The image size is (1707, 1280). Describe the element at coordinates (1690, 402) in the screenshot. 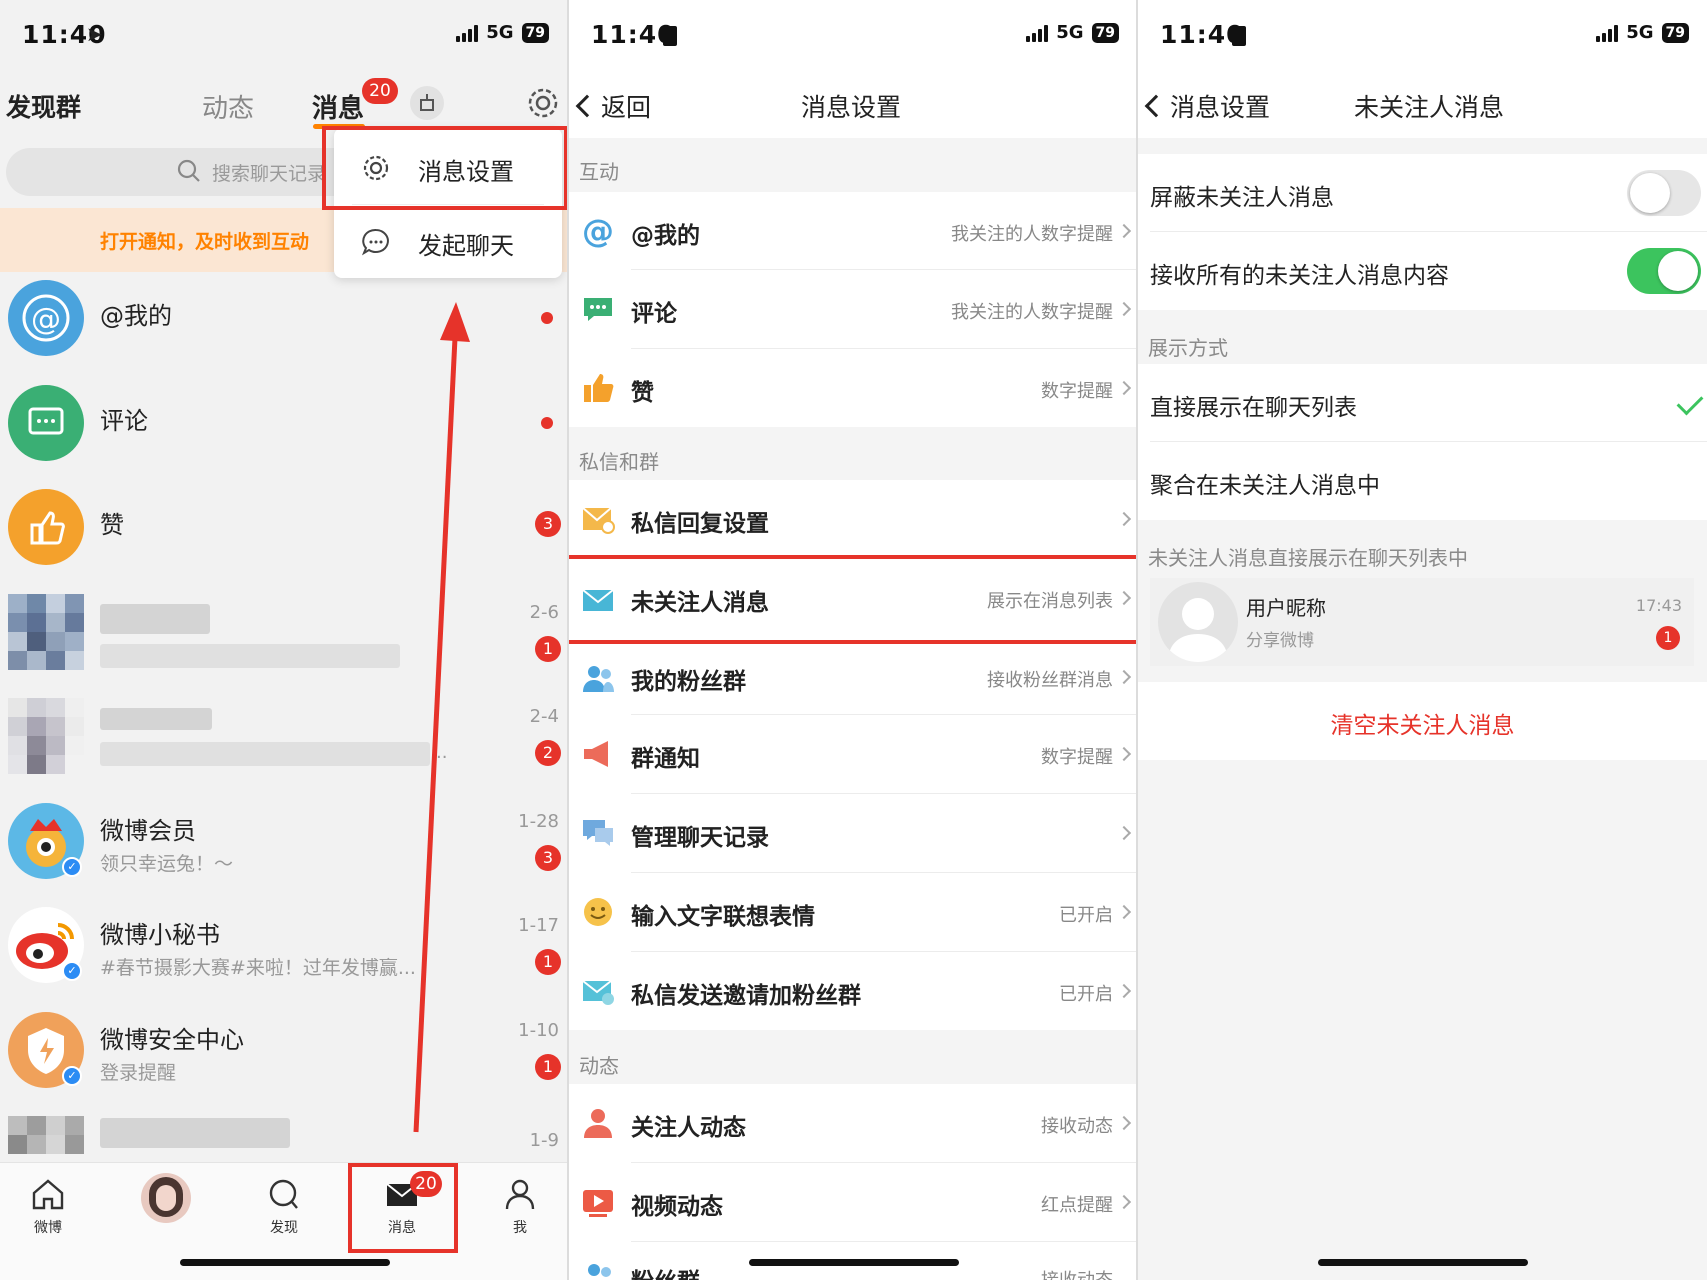

I see `checkmark-icon` at that location.